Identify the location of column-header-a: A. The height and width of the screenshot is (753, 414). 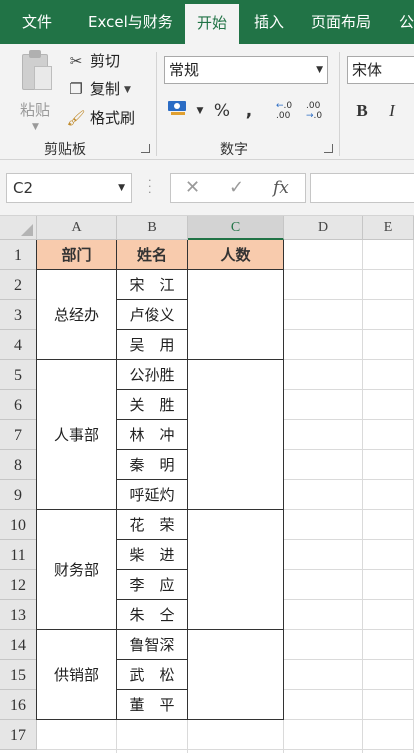
(77, 228).